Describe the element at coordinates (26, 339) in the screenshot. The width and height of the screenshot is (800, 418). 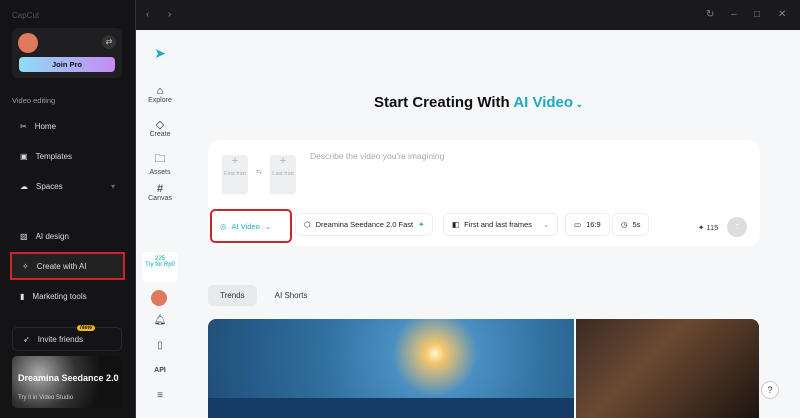
I see `send-icon: ➶` at that location.